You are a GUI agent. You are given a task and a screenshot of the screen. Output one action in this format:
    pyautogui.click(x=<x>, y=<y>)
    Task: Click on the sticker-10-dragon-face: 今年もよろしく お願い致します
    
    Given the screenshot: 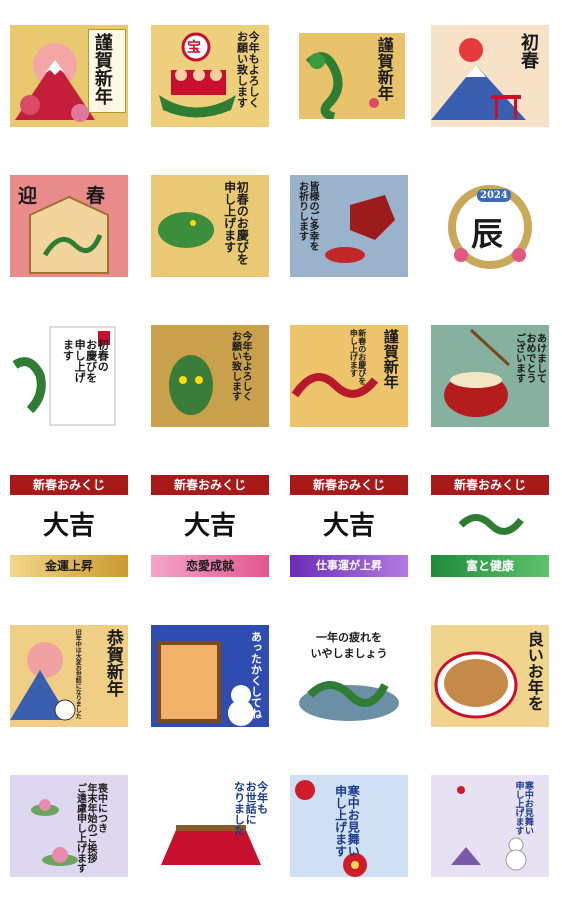 What is the action you would take?
    pyautogui.click(x=210, y=376)
    